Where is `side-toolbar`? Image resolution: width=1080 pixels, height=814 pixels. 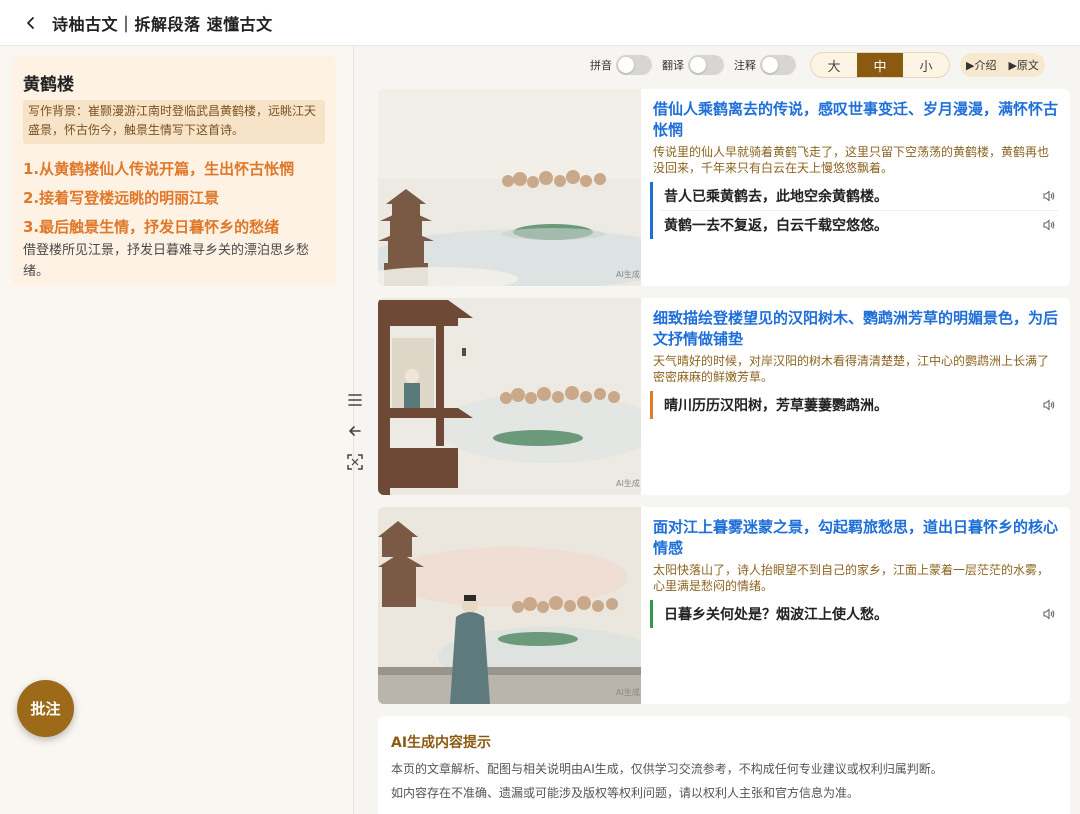 side-toolbar is located at coordinates (355, 434).